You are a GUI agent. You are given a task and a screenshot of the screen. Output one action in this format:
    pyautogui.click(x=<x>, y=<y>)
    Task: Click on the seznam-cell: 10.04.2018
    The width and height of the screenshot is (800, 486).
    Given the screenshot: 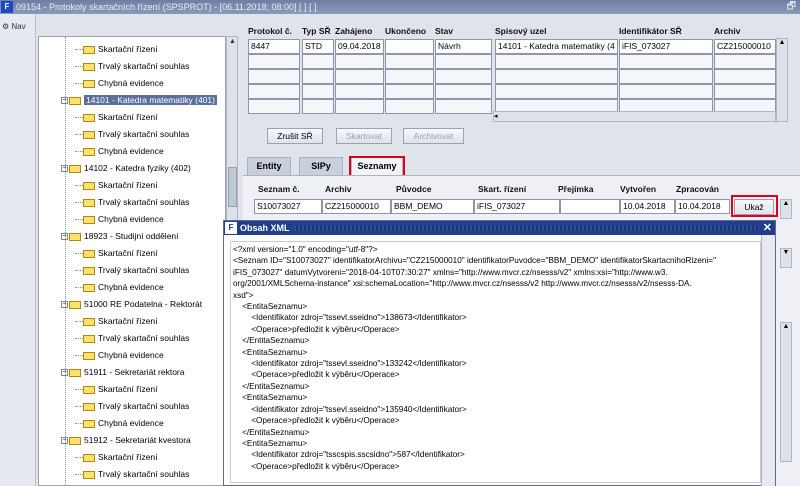 What is the action you would take?
    pyautogui.click(x=647, y=206)
    